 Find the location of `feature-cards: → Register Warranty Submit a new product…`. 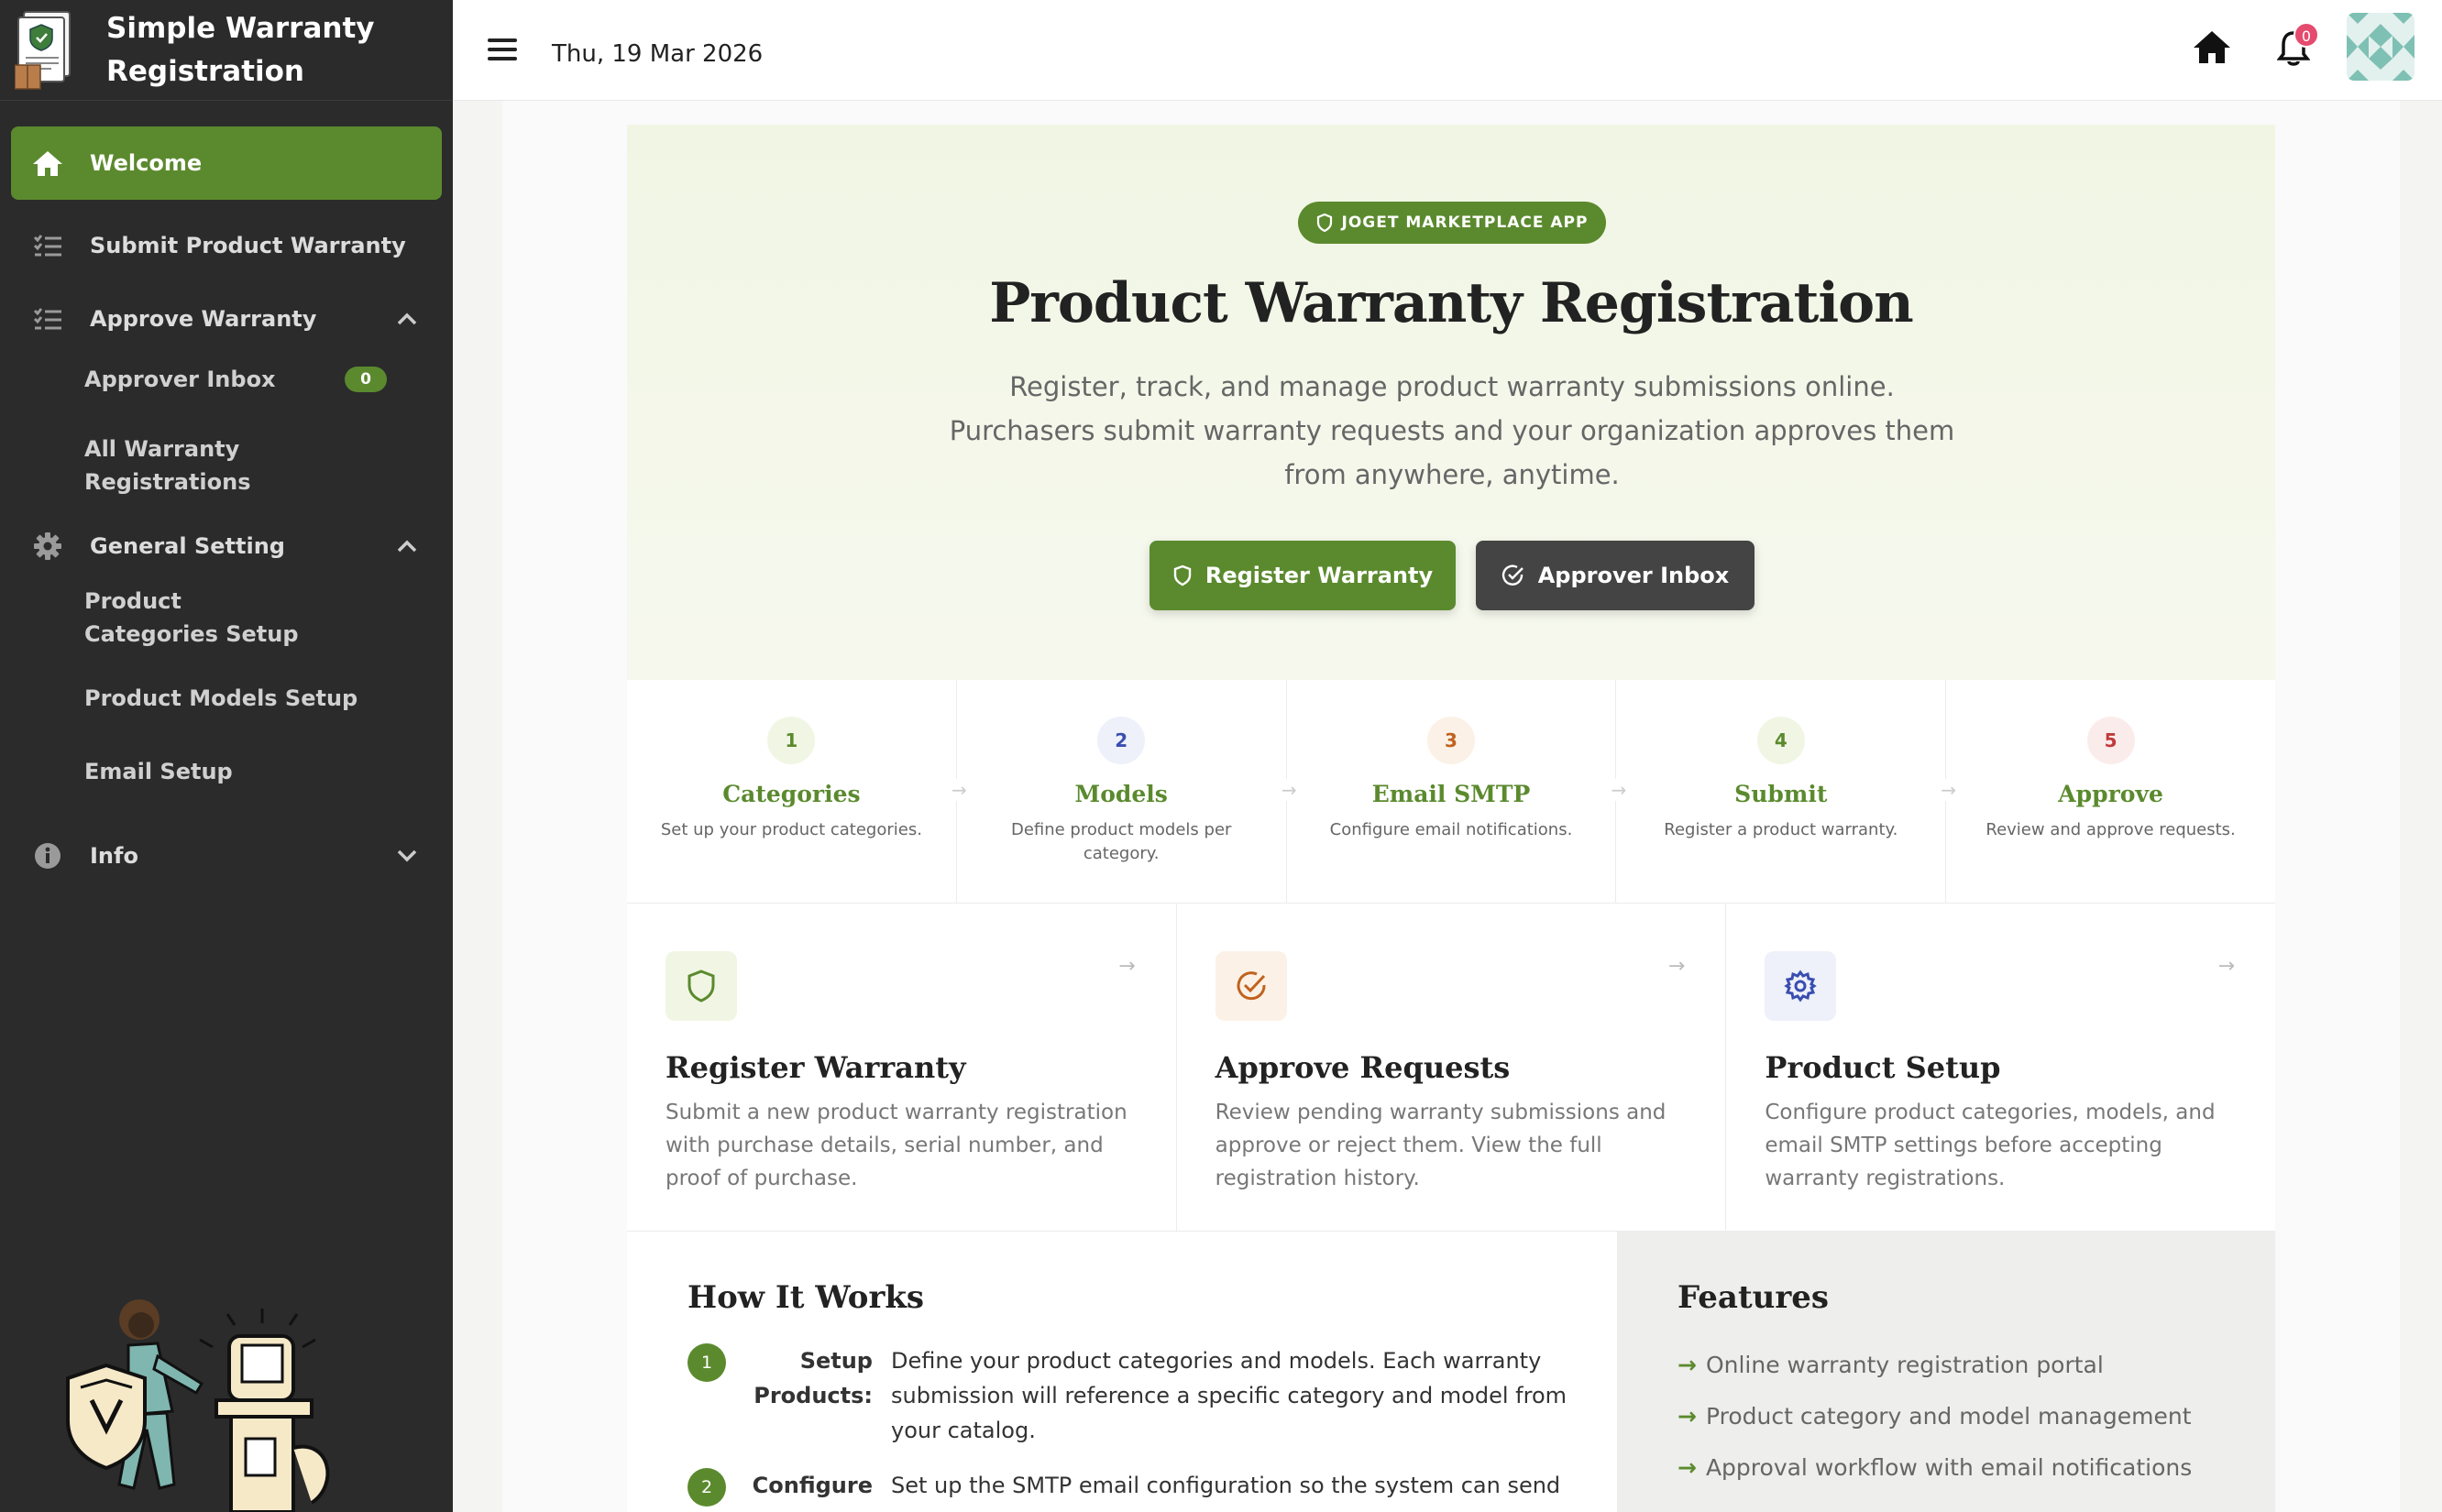

feature-cards: → Register Warranty Submit a new product… is located at coordinates (1451, 1068).